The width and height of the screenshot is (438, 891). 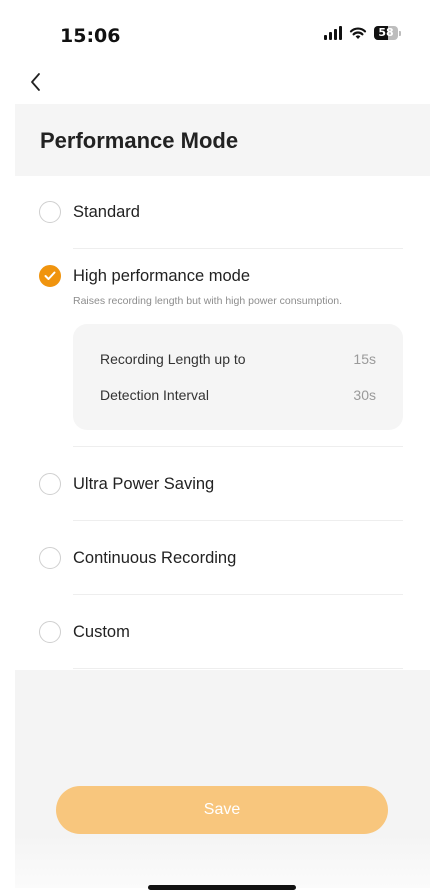 What do you see at coordinates (162, 276) in the screenshot?
I see `option-label: High performance mode` at bounding box center [162, 276].